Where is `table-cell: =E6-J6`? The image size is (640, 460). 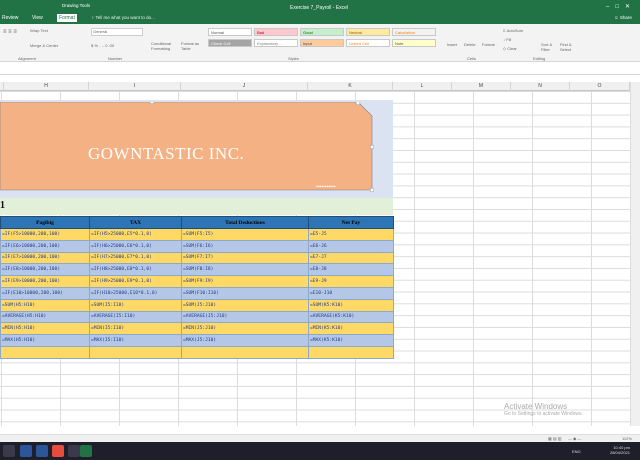 table-cell: =E6-J6 is located at coordinates (351, 246).